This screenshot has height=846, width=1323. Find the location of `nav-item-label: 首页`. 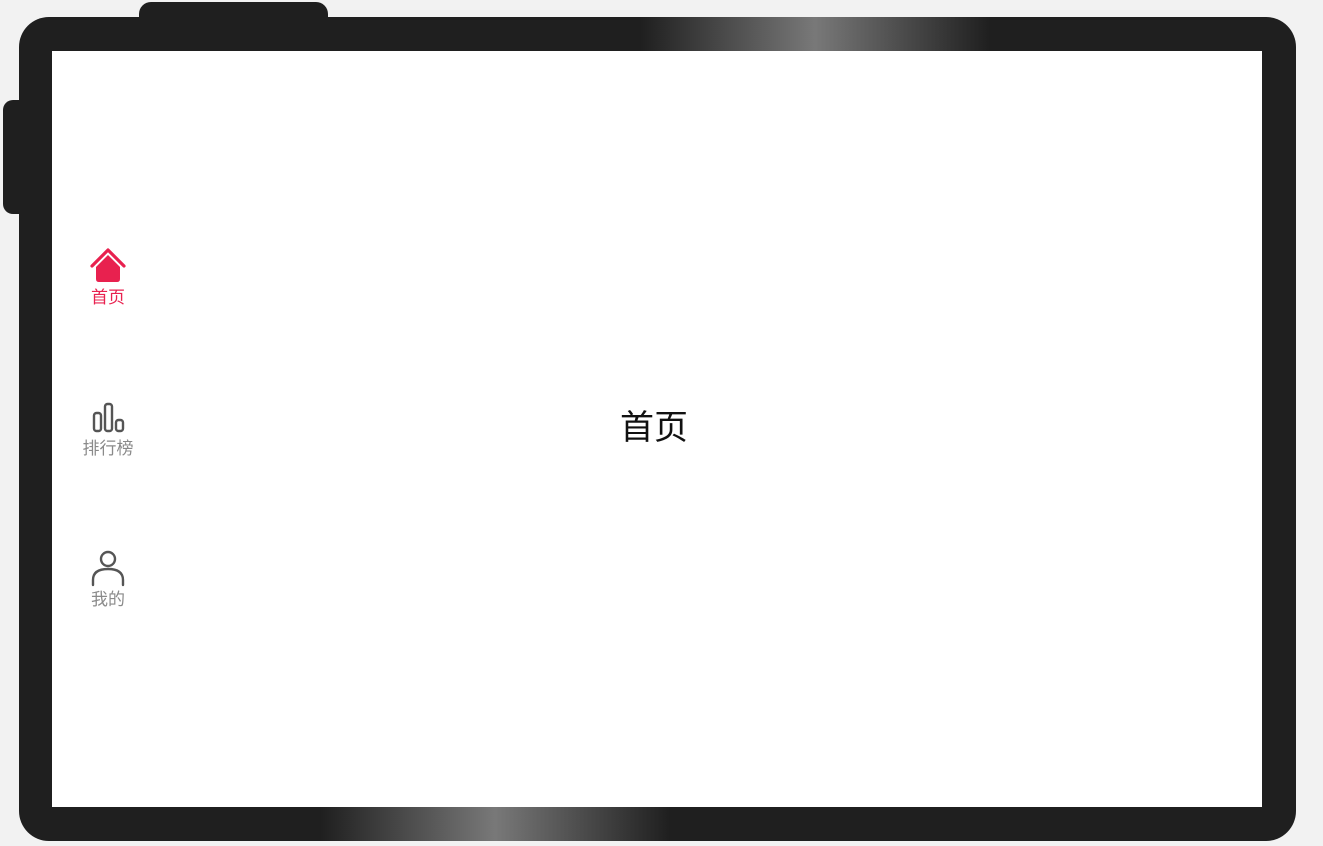

nav-item-label: 首页 is located at coordinates (108, 298).